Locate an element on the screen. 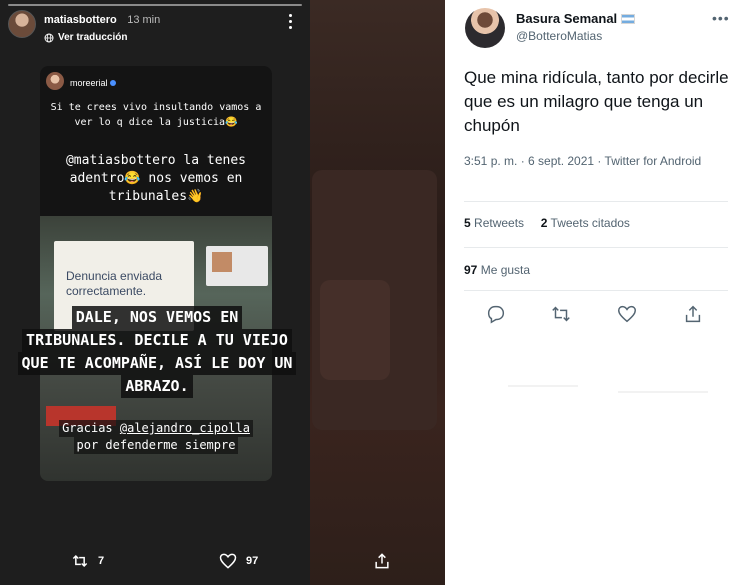 The width and height of the screenshot is (743, 585). thanks-prefix: Gracias is located at coordinates (91, 428).